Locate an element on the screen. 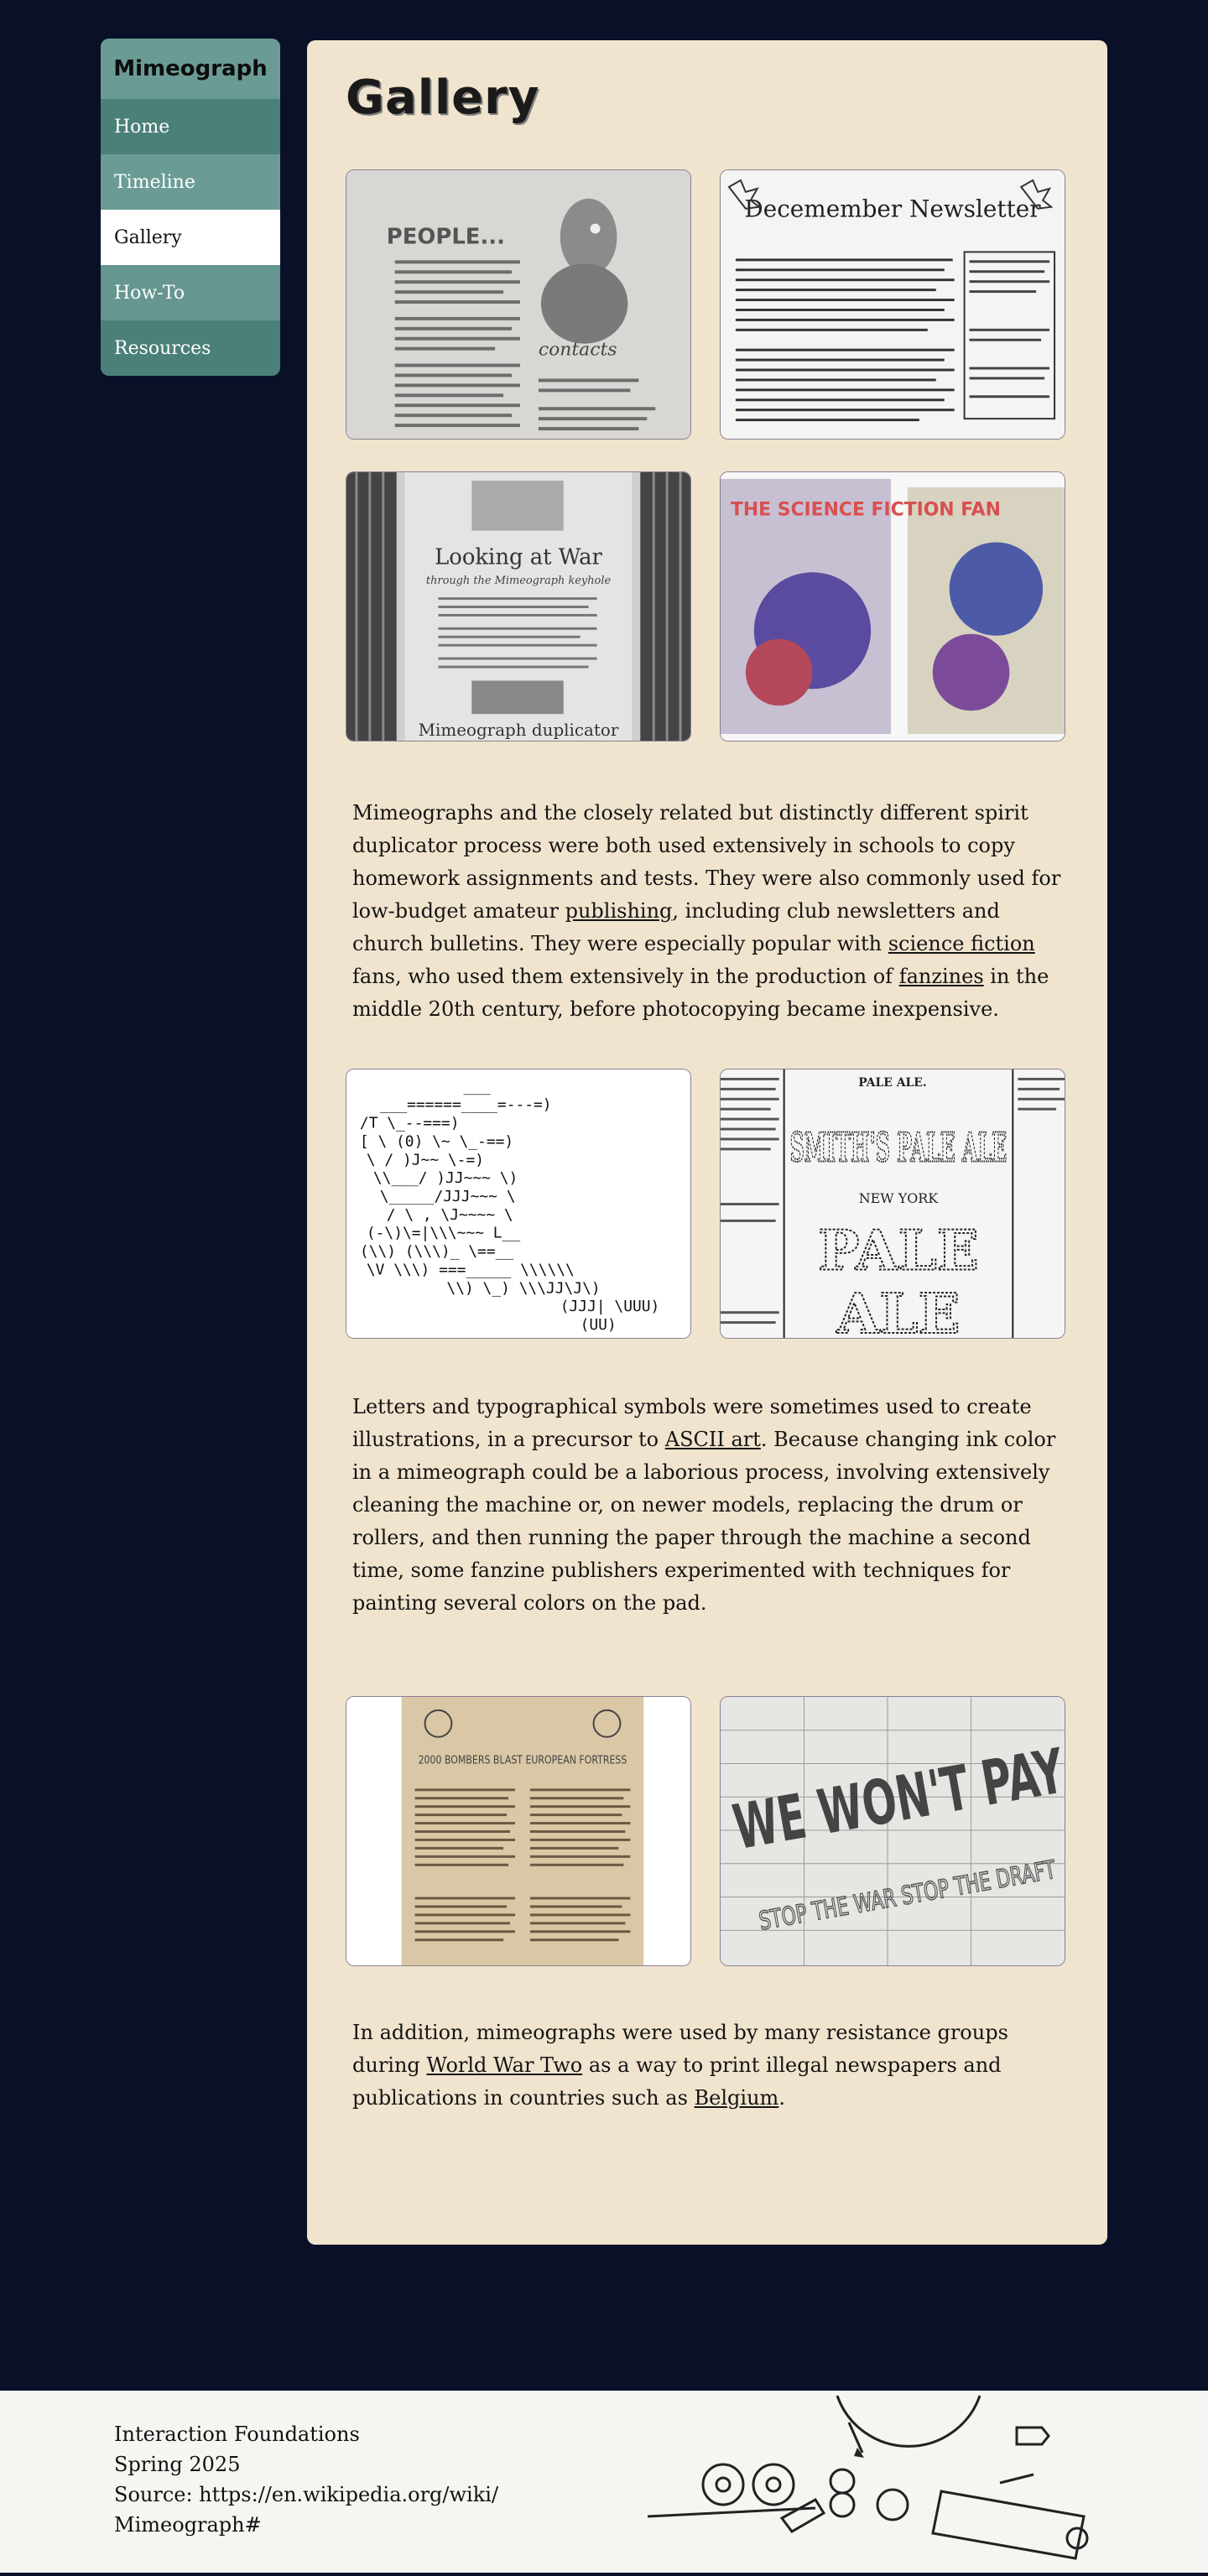  we-wont-pay-poster-image: WE WON'T PAY STOP THE WAR STOP THE DRAFT is located at coordinates (893, 1831).